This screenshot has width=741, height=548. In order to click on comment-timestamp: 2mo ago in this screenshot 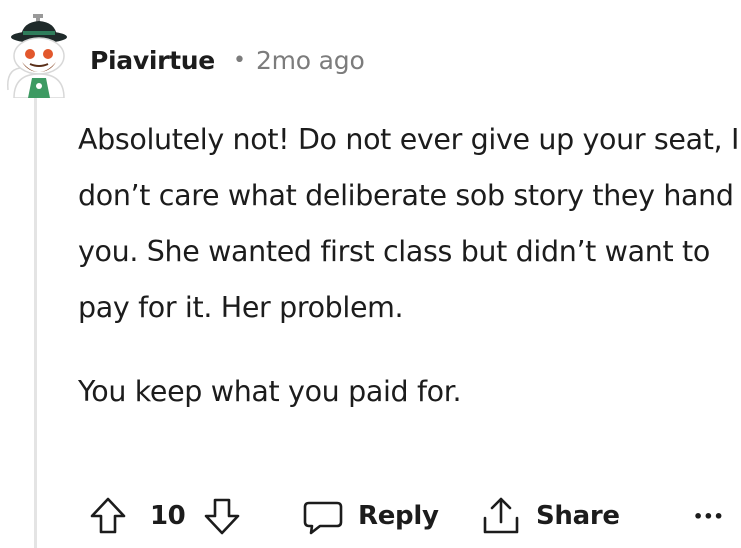, I will do `click(310, 60)`.